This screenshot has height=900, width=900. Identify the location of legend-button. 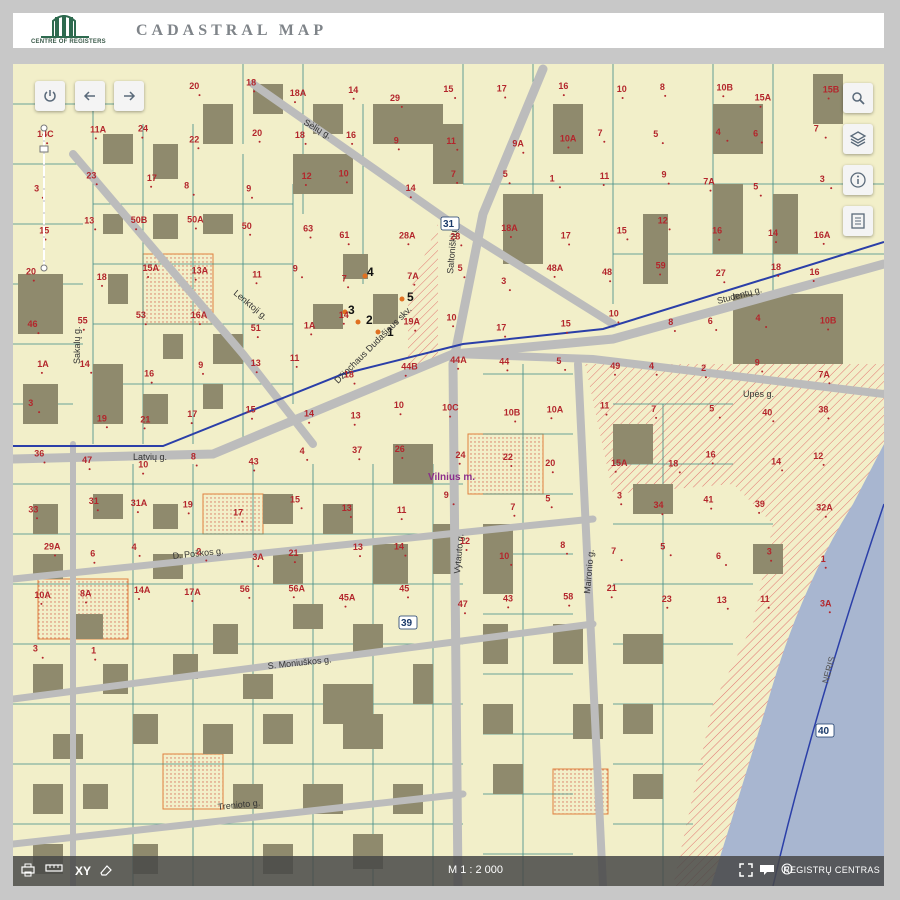
(858, 221).